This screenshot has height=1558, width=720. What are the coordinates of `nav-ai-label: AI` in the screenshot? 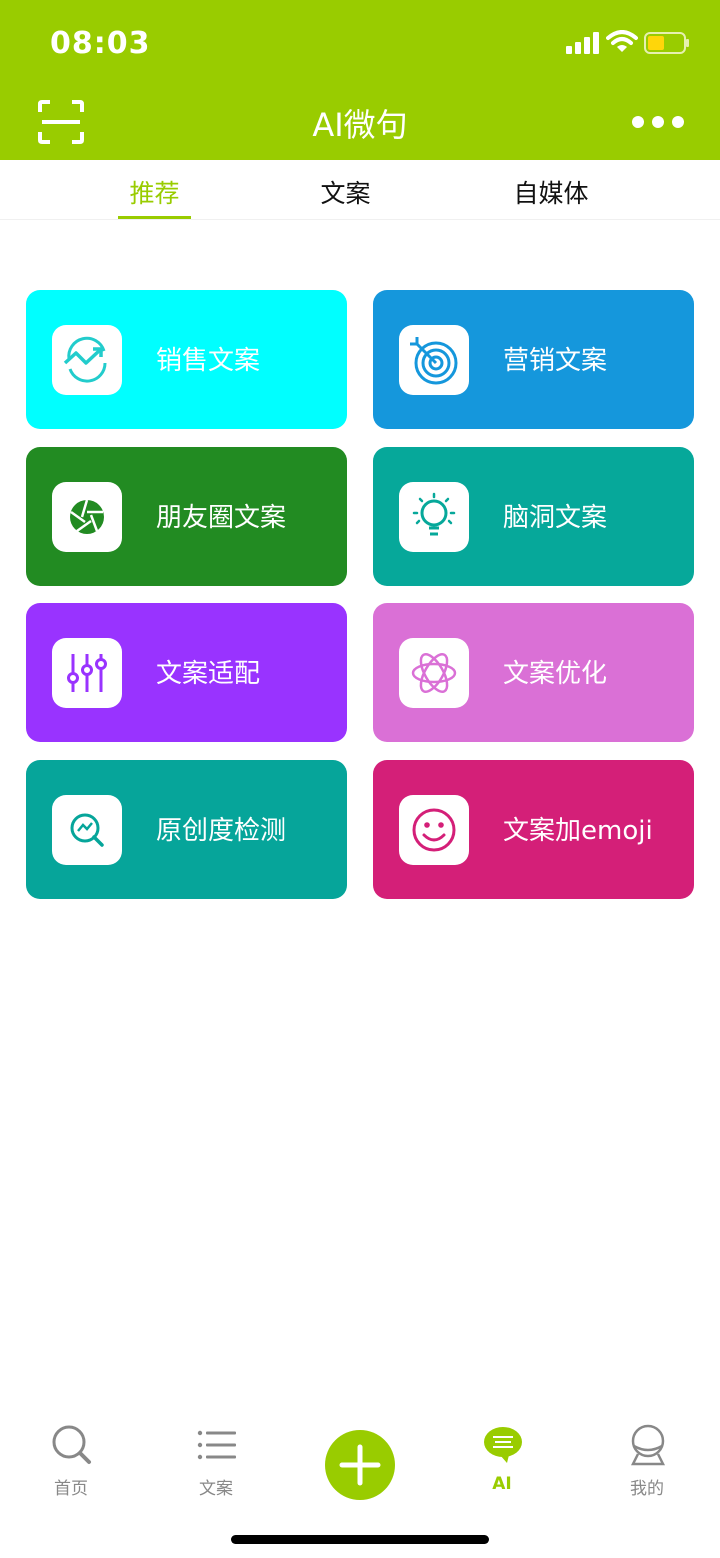 It's located at (502, 1484).